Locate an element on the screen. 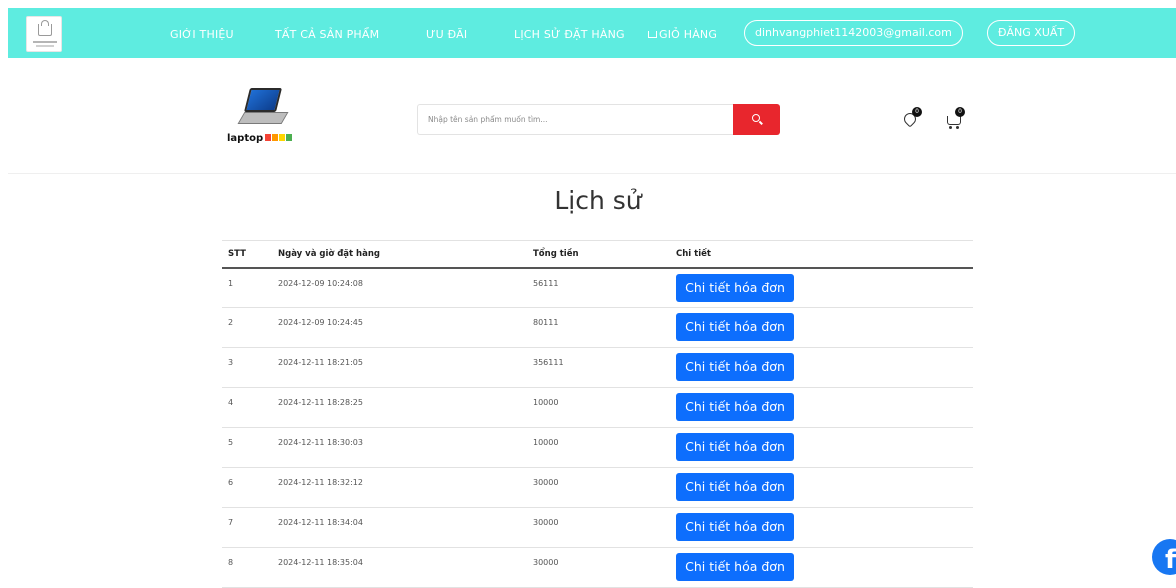 This screenshot has height=588, width=1176. search-button is located at coordinates (756, 119).